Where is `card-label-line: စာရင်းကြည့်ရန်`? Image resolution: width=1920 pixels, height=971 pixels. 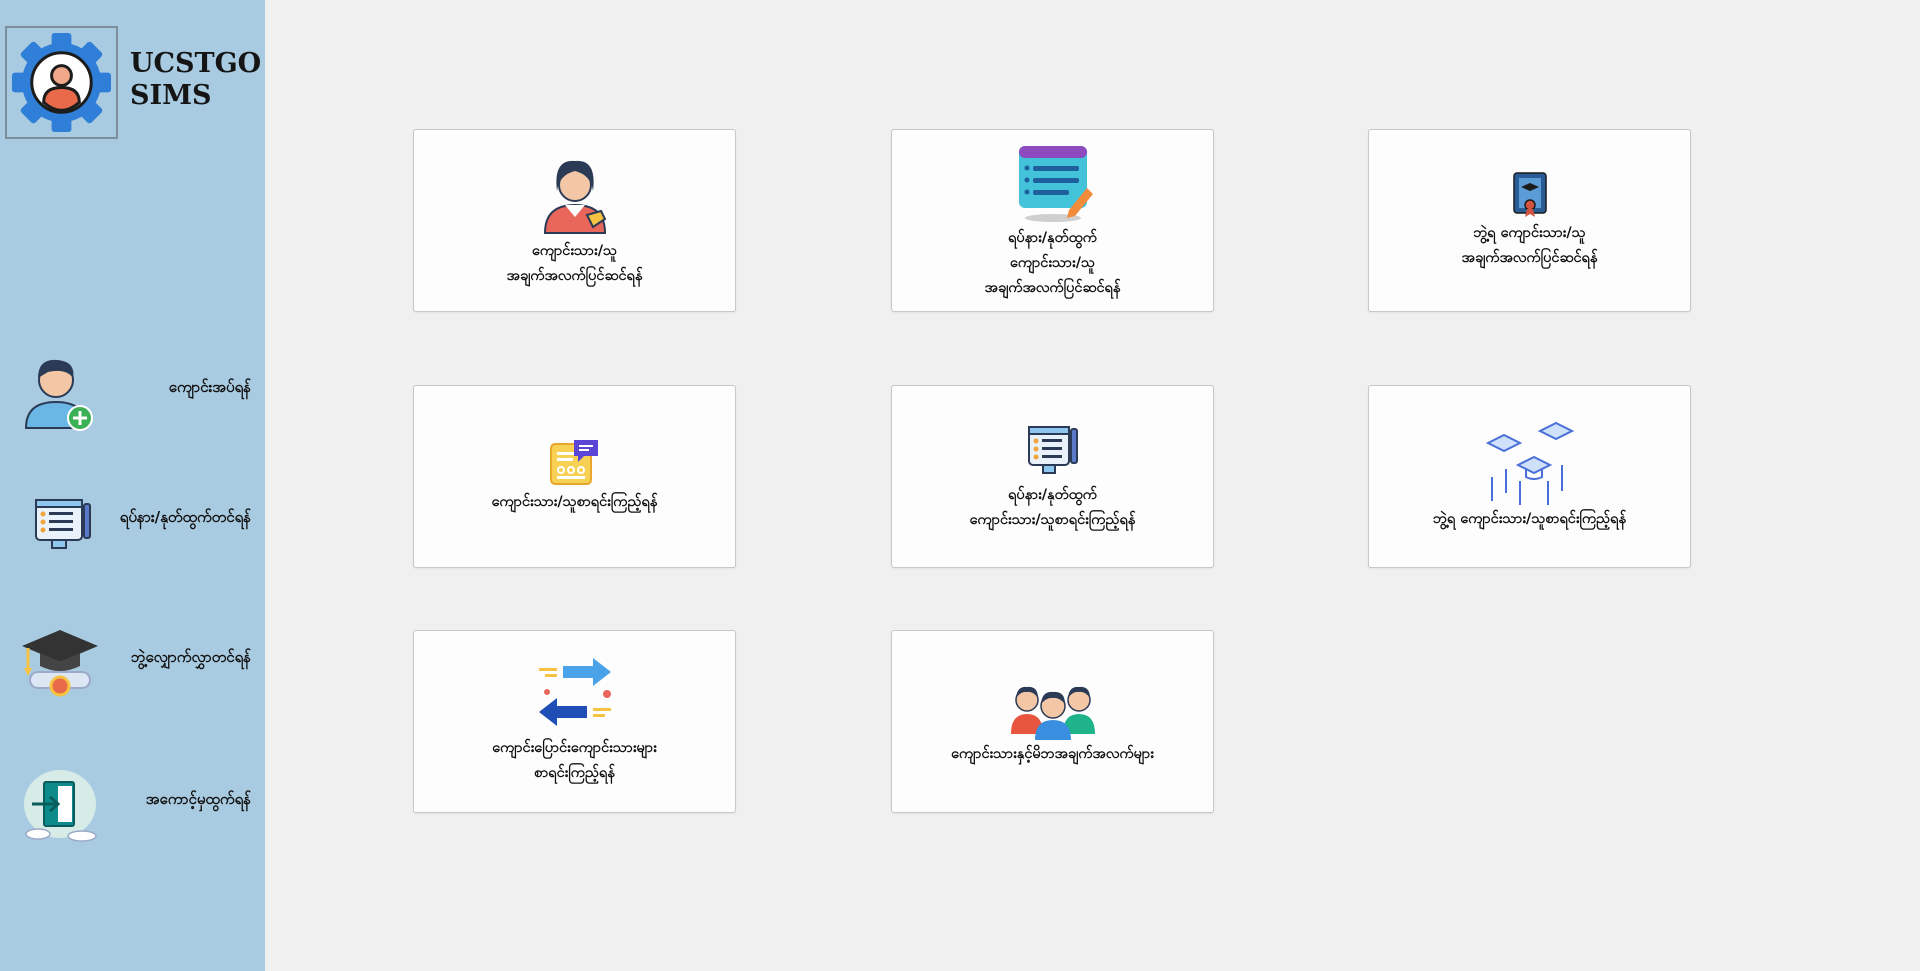 card-label-line: စာရင်းကြည့်ရန် is located at coordinates (574, 772).